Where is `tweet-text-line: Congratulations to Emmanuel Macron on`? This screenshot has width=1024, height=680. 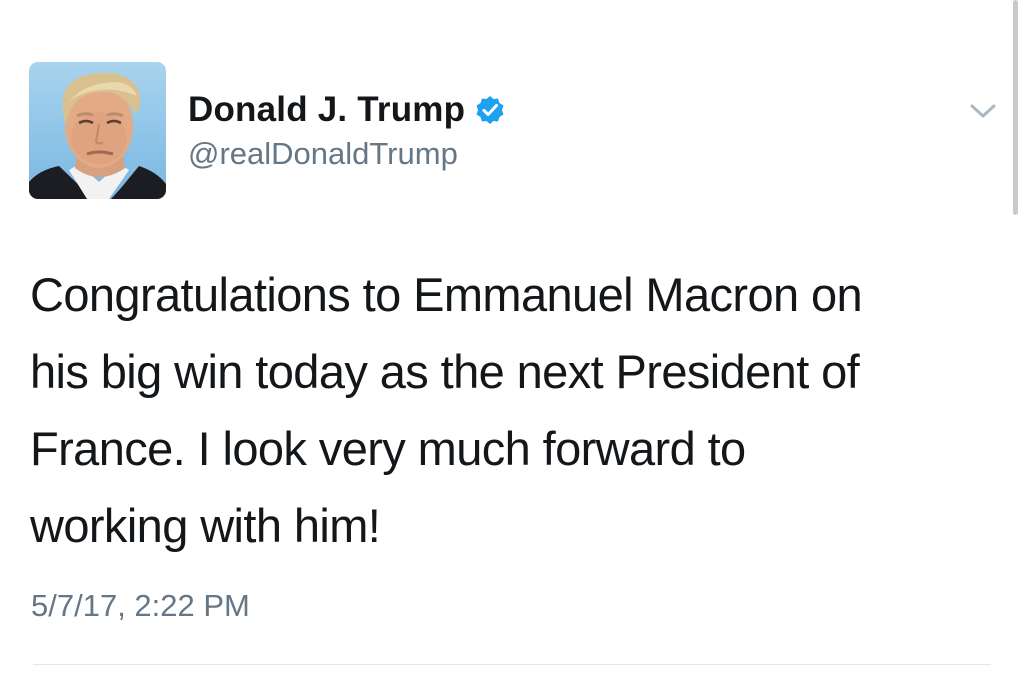
tweet-text-line: Congratulations to Emmanuel Macron on is located at coordinates (446, 294).